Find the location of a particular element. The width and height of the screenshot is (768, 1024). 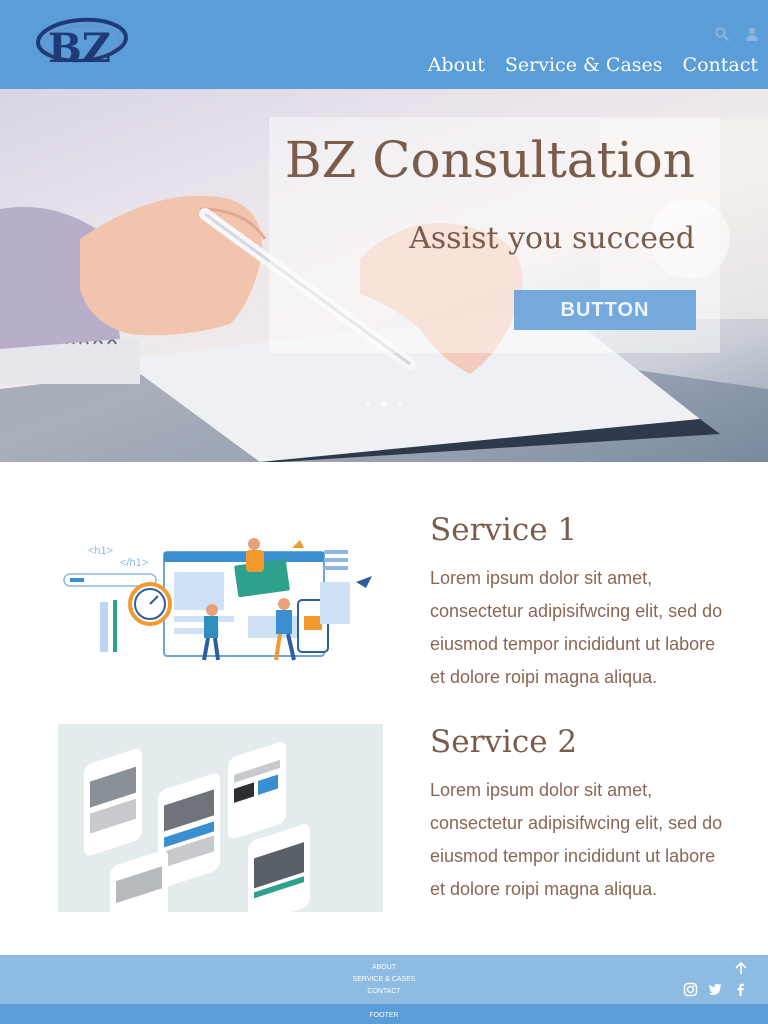

nav-contact: Contact is located at coordinates (720, 65).